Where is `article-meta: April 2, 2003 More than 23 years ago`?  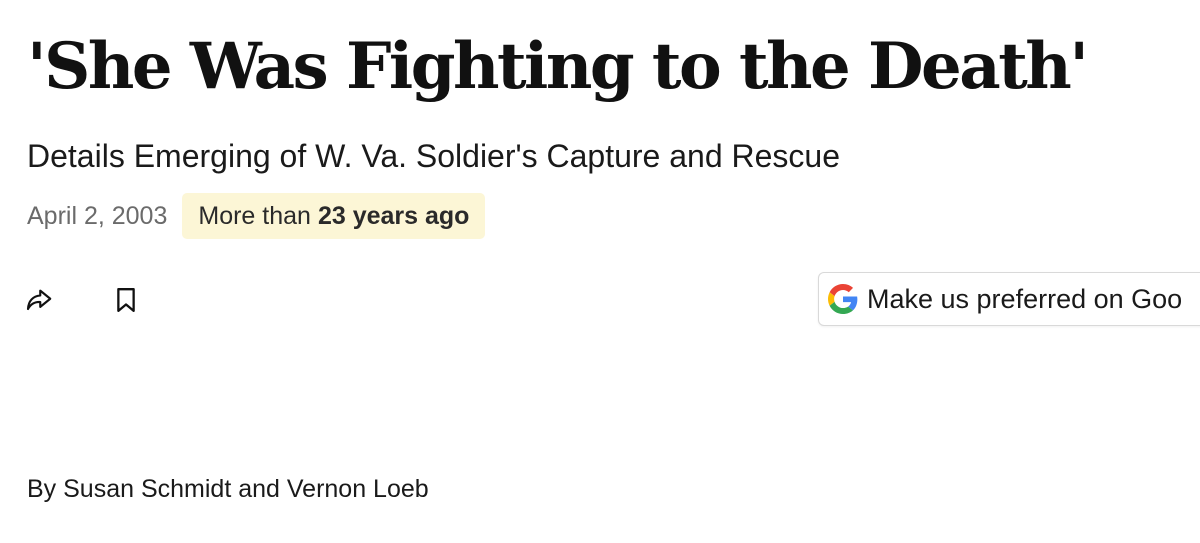 article-meta: April 2, 2003 More than 23 years ago is located at coordinates (256, 216).